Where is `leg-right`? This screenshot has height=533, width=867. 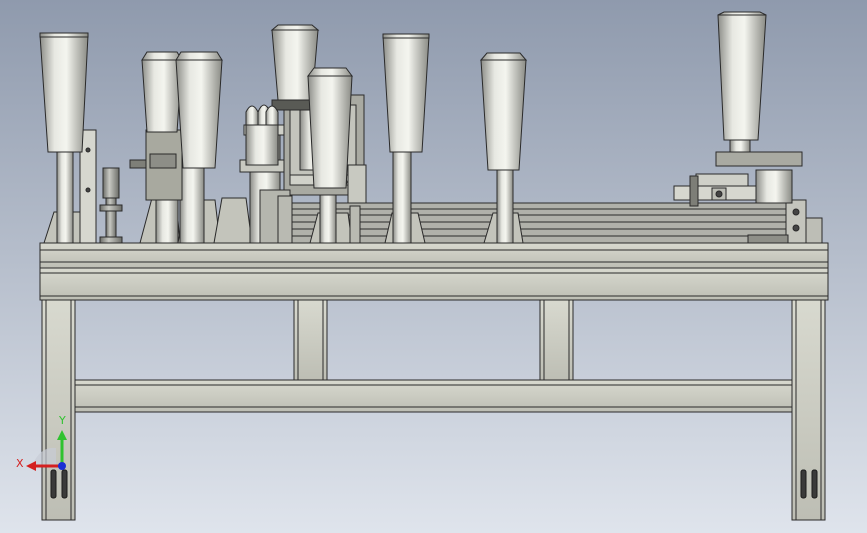 leg-right is located at coordinates (808, 410).